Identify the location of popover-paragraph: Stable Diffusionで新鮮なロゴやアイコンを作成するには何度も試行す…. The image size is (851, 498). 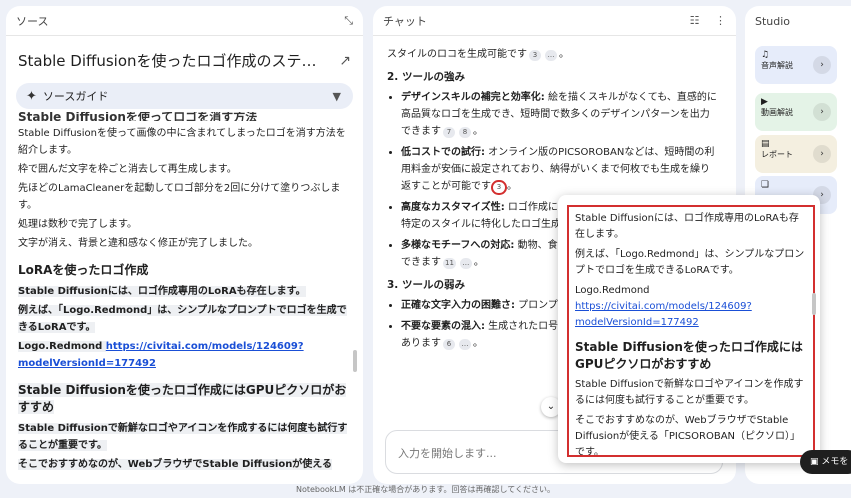
(689, 392).